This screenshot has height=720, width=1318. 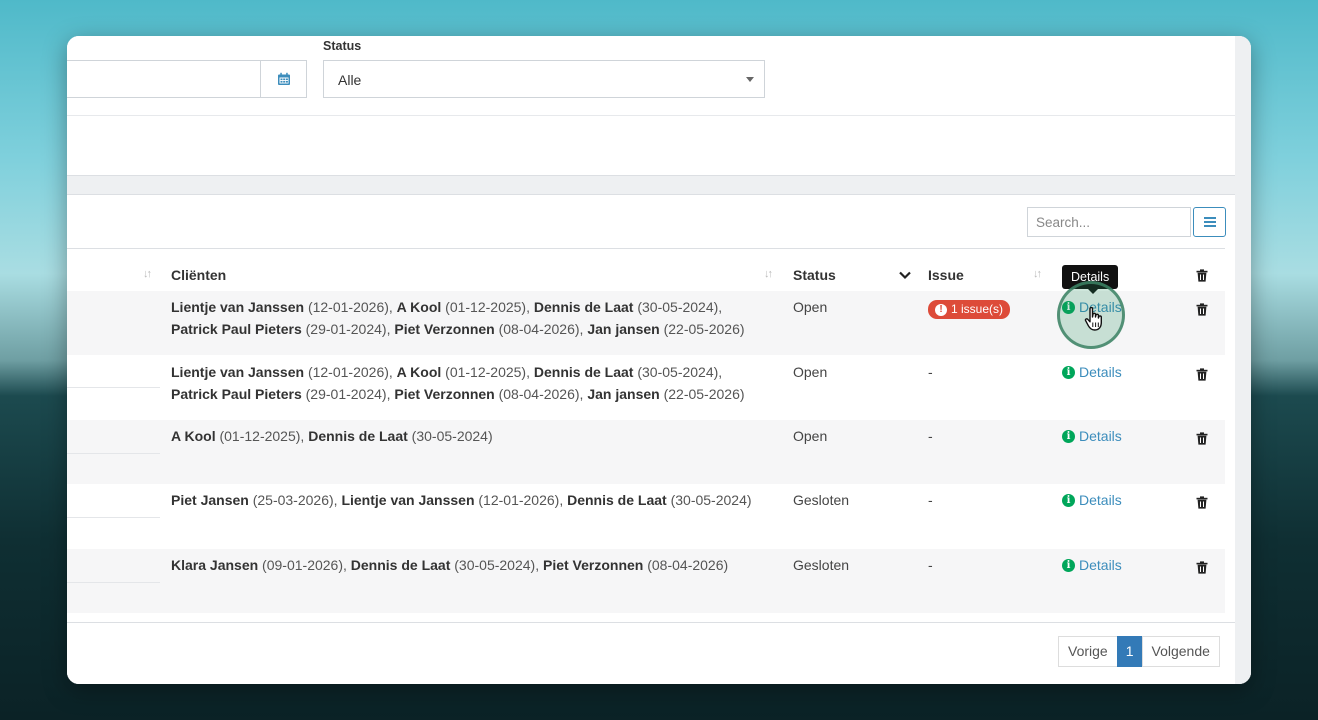 I want to click on calendar-icon, so click(x=283, y=78).